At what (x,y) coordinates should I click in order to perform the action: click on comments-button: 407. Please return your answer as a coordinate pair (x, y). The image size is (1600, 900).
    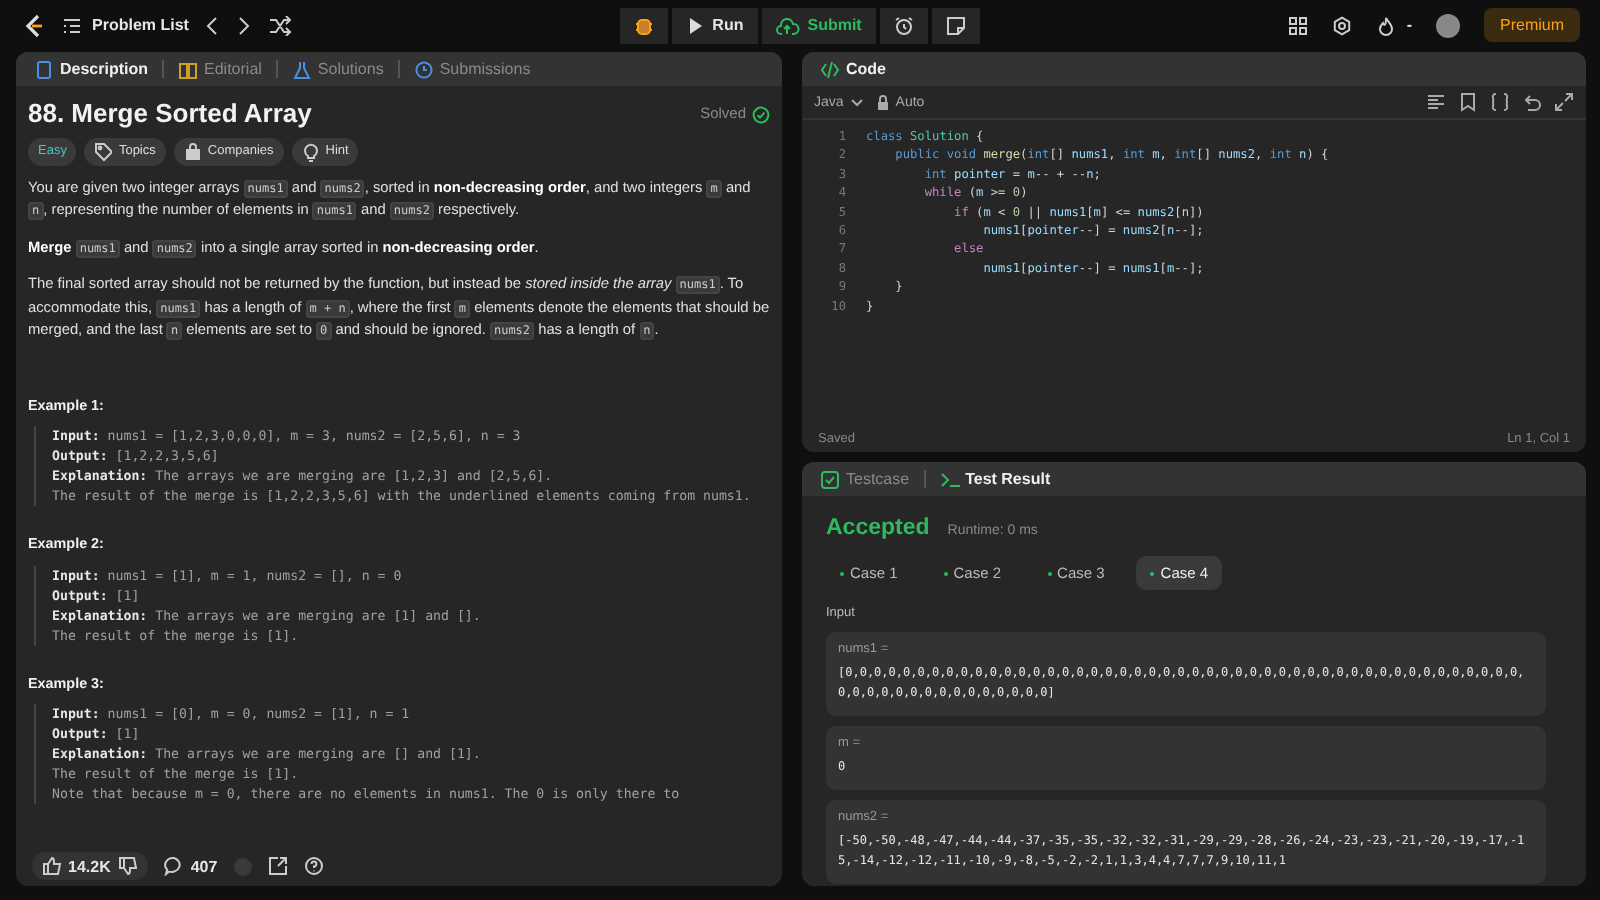
    Looking at the image, I should click on (191, 866).